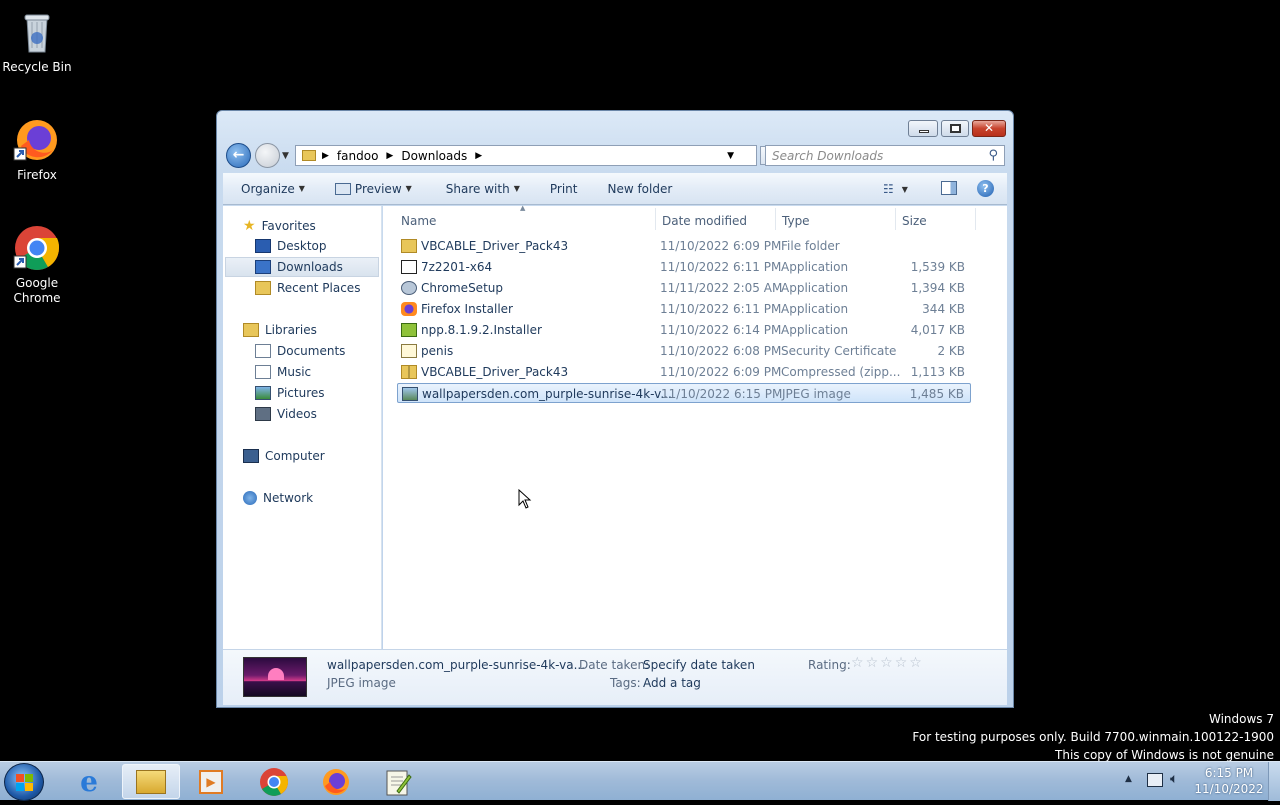 The height and width of the screenshot is (805, 1280). Describe the element at coordinates (829, 665) in the screenshot. I see `rating-label: Rating:` at that location.